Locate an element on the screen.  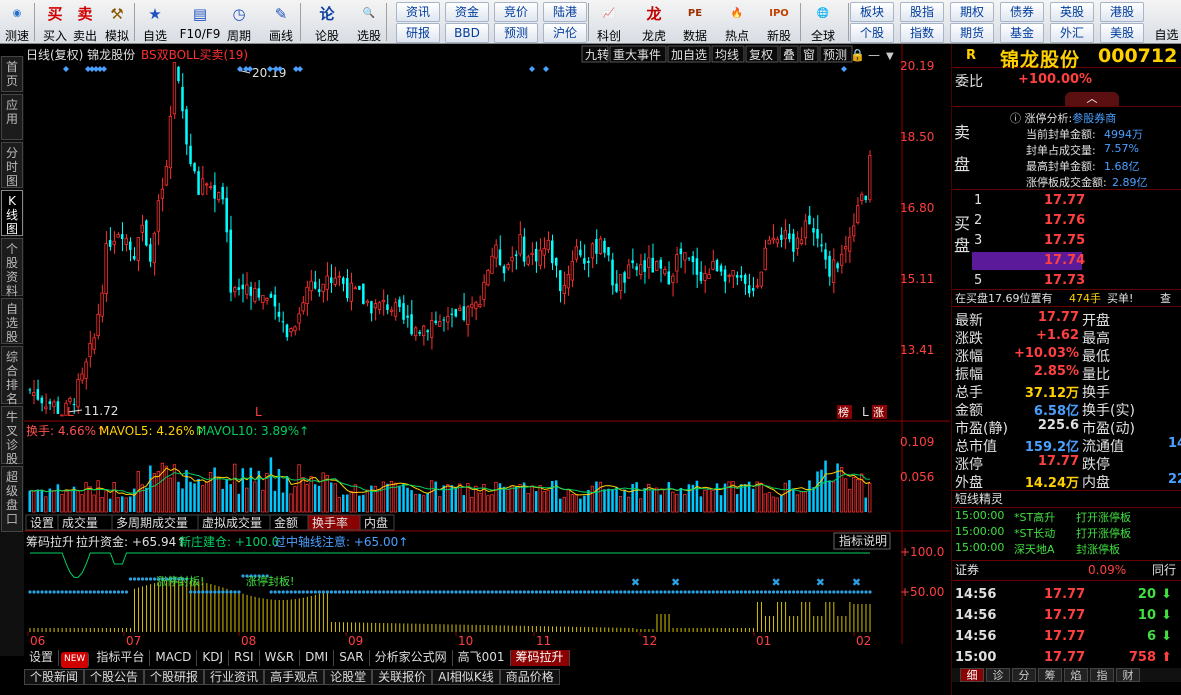
toolbar-longhu-button: 龙龙虎 is located at coordinates (654, 22).